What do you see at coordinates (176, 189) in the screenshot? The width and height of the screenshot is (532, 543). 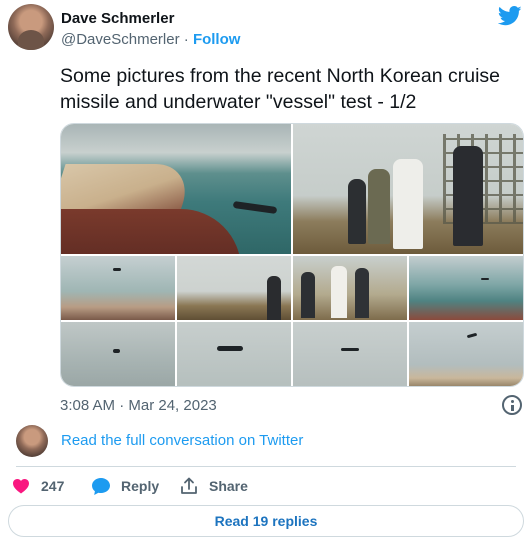 I see `photo-missile-coast` at bounding box center [176, 189].